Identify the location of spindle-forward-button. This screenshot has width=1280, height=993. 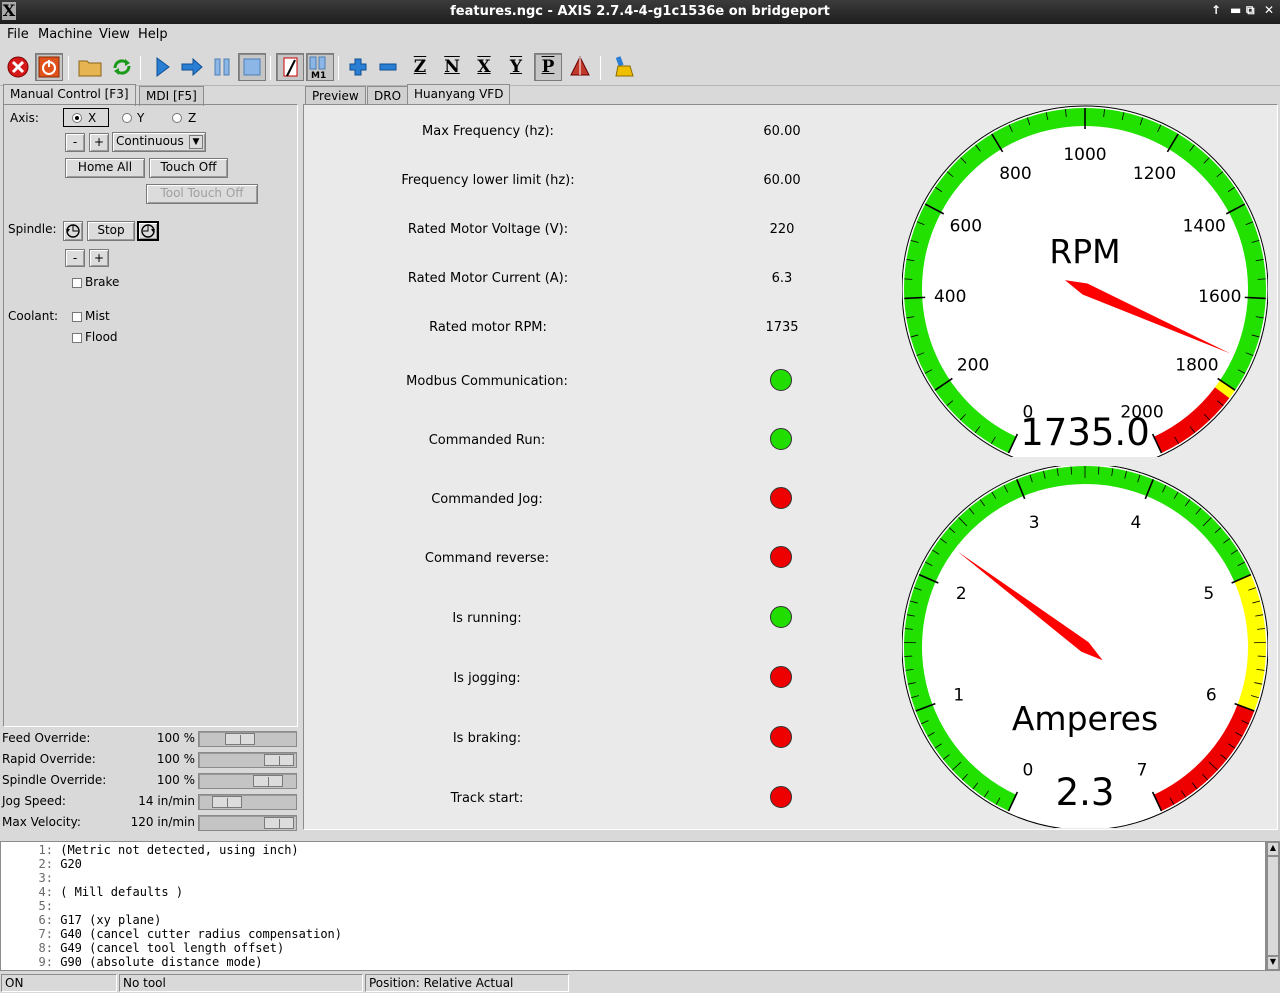
(148, 231).